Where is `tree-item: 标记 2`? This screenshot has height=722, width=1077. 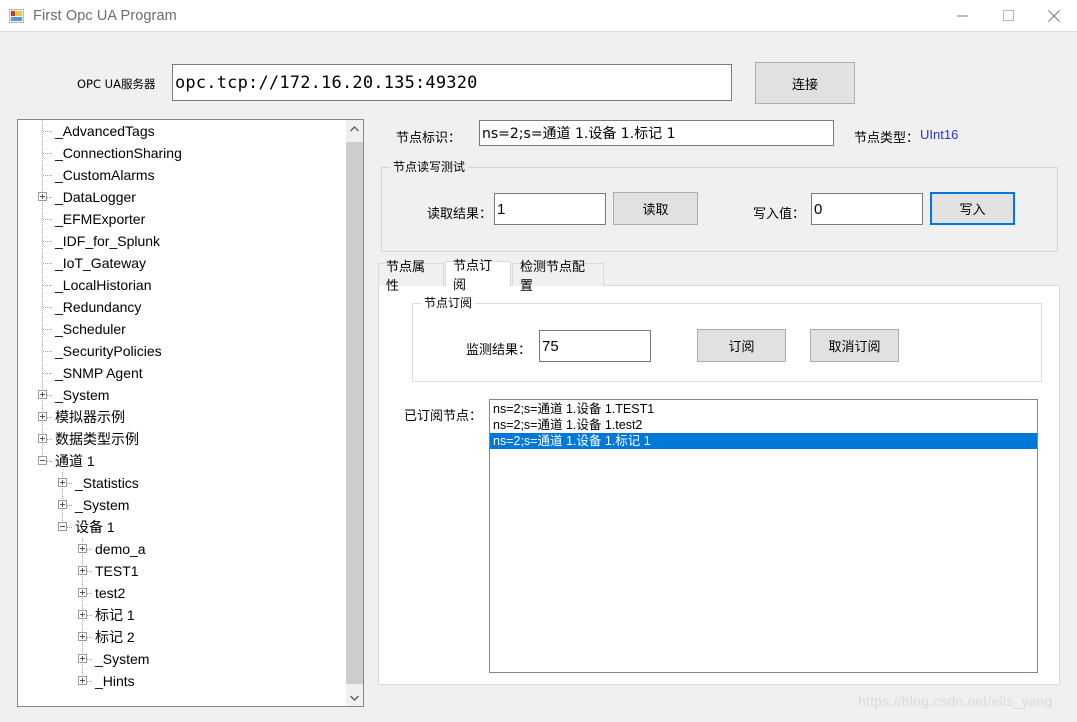 tree-item: 标记 2 is located at coordinates (182, 637).